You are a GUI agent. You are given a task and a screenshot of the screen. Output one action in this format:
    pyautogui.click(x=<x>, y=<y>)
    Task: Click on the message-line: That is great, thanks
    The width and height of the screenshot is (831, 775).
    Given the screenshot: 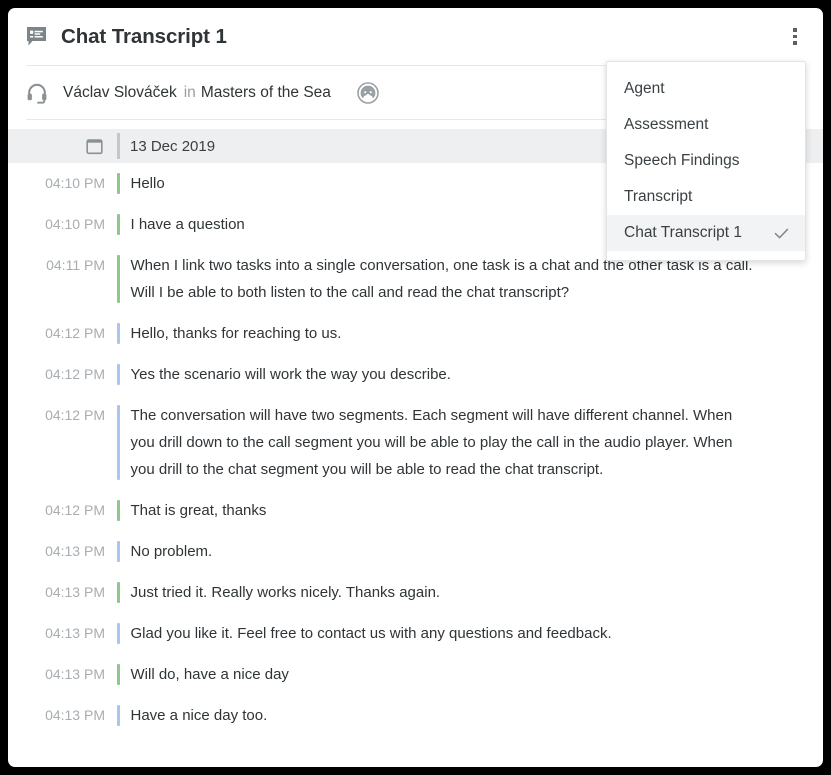 What is the action you would take?
    pyautogui.click(x=198, y=510)
    